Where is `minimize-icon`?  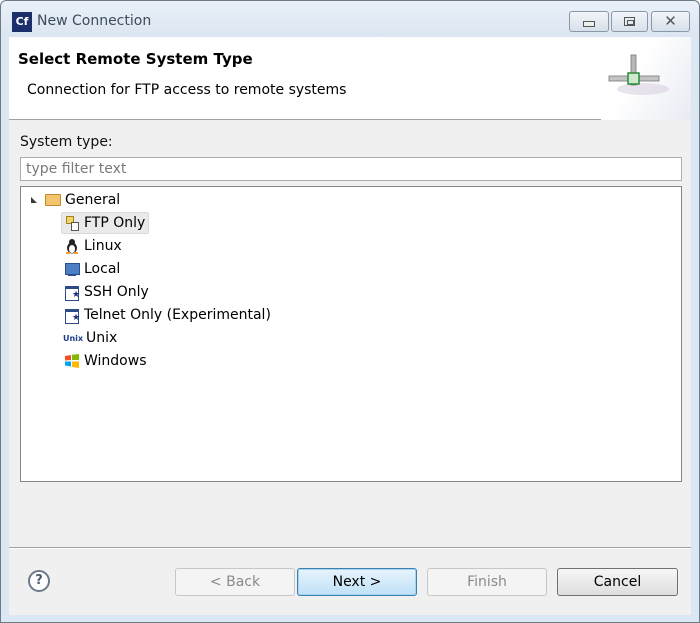
minimize-icon is located at coordinates (589, 24).